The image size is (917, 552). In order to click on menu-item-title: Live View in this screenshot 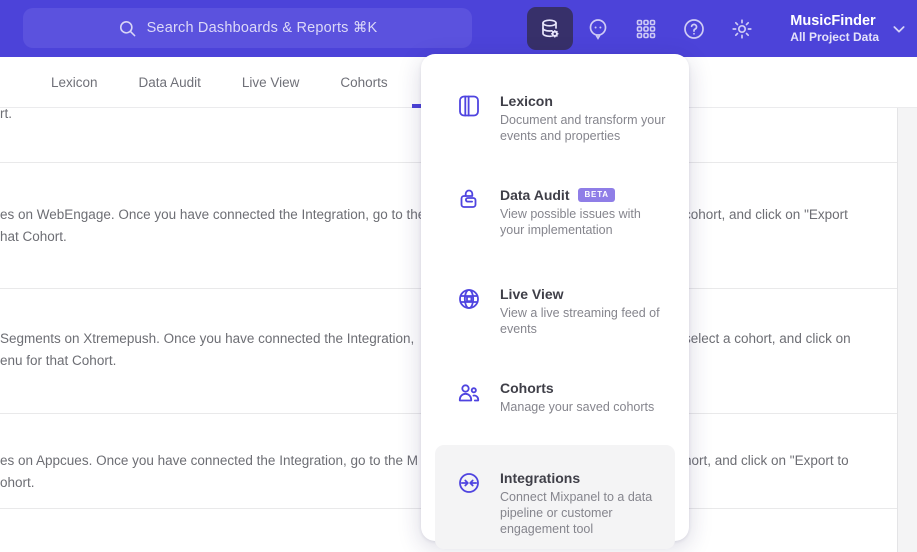, I will do `click(532, 294)`.